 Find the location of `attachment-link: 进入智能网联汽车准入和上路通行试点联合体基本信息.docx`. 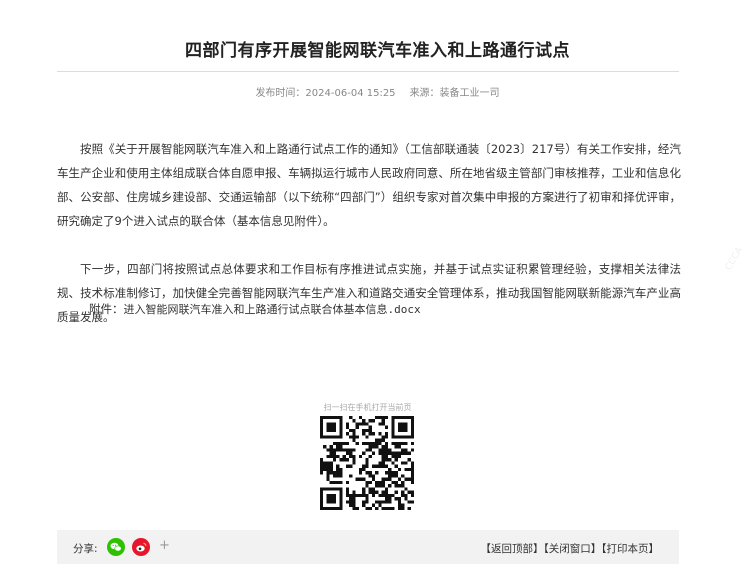

attachment-link: 进入智能网联汽车准入和上路通行试点联合体基本信息.docx is located at coordinates (272, 309).